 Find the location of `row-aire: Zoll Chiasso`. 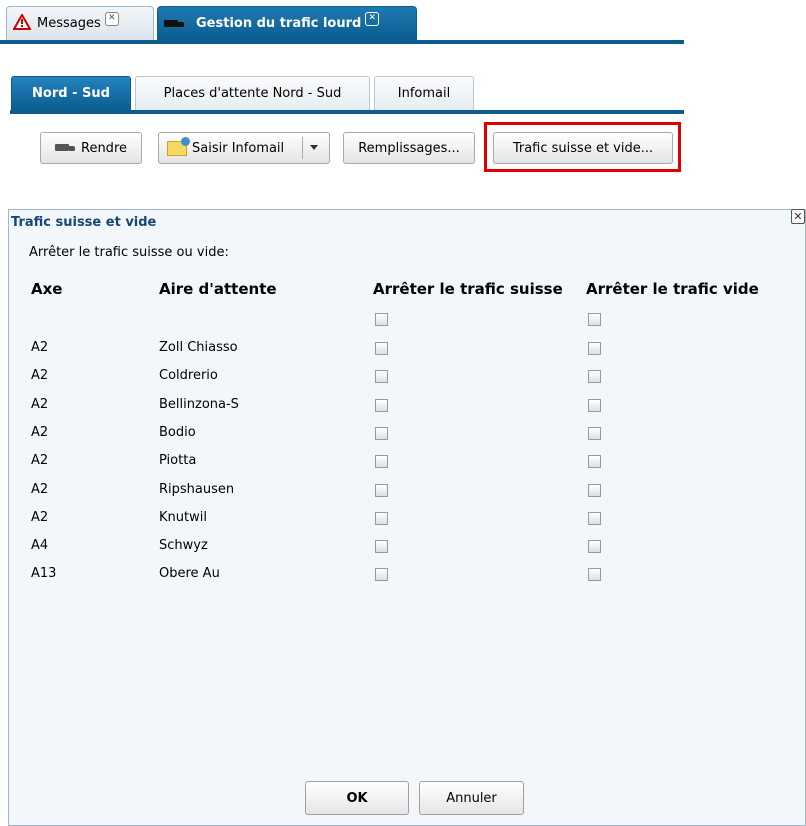

row-aire: Zoll Chiasso is located at coordinates (198, 347).